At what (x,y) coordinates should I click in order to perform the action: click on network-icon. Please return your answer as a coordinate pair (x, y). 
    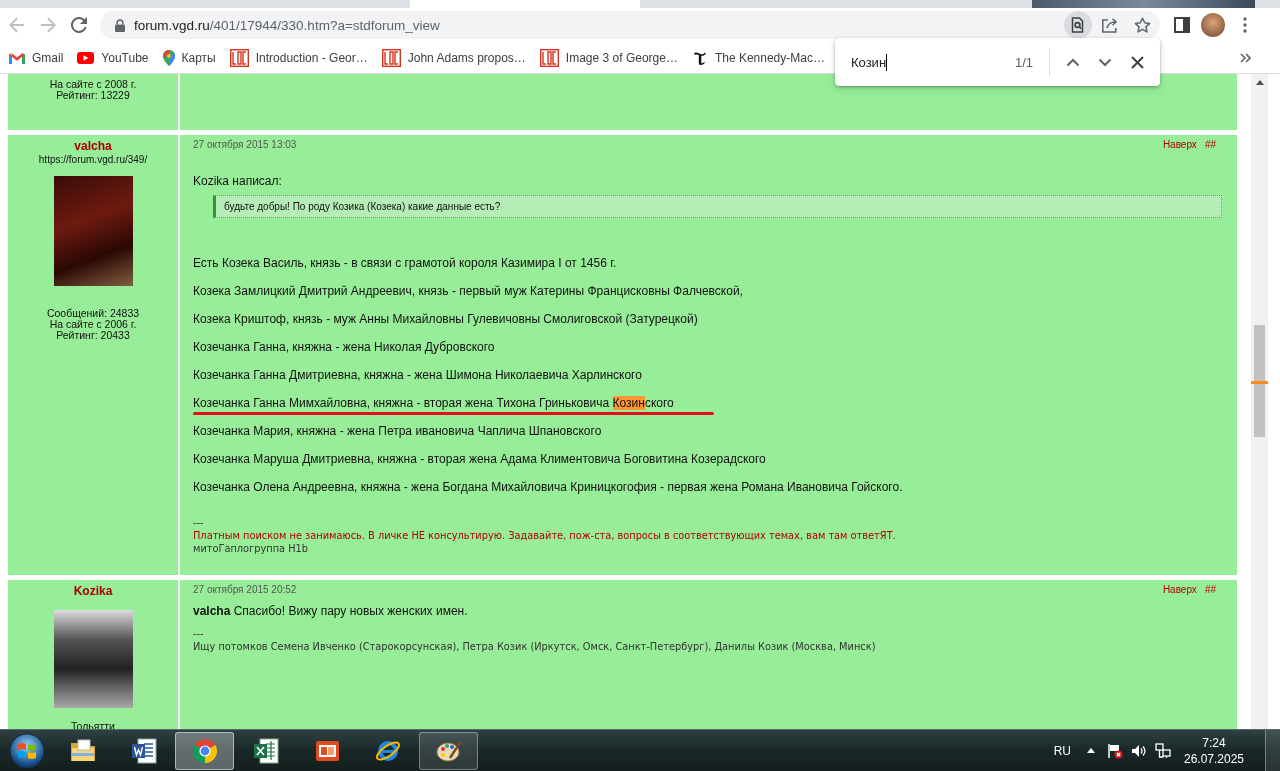
    Looking at the image, I should click on (1163, 750).